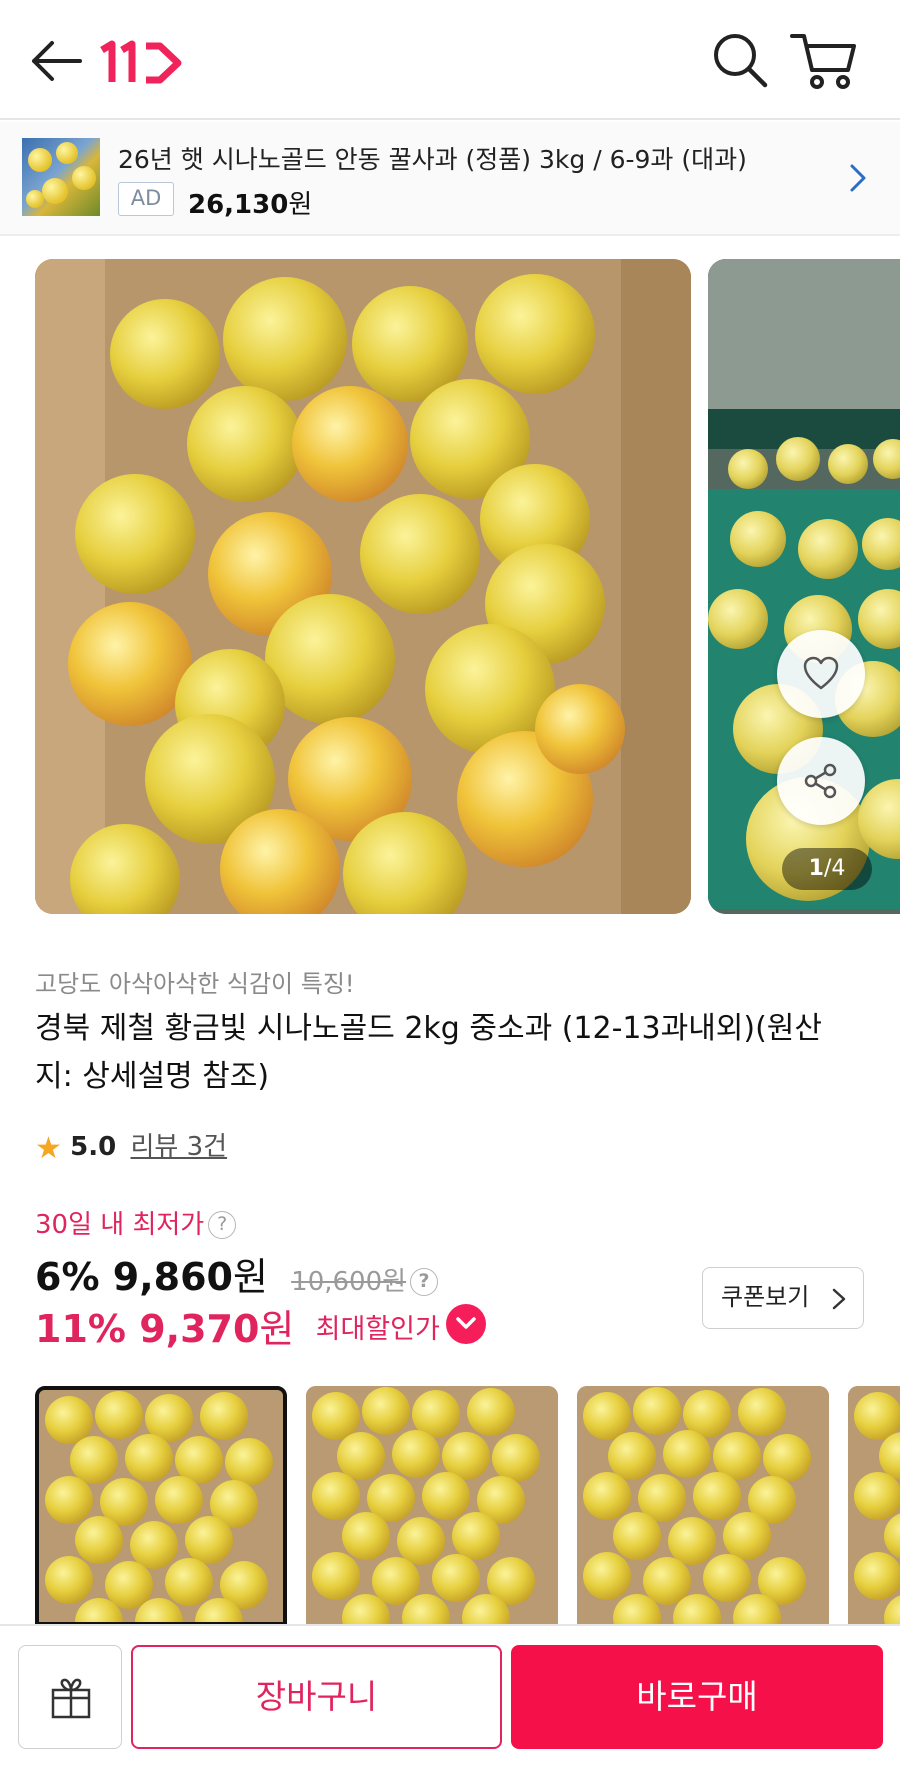  What do you see at coordinates (821, 674) in the screenshot?
I see `heart-icon` at bounding box center [821, 674].